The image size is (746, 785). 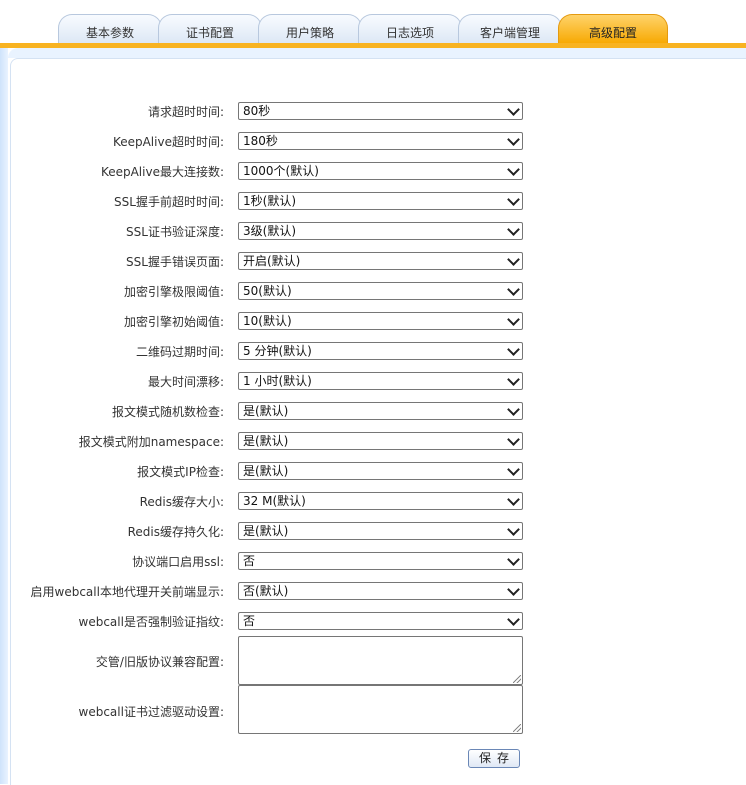 I want to click on select-value: 50(默认), so click(x=267, y=291).